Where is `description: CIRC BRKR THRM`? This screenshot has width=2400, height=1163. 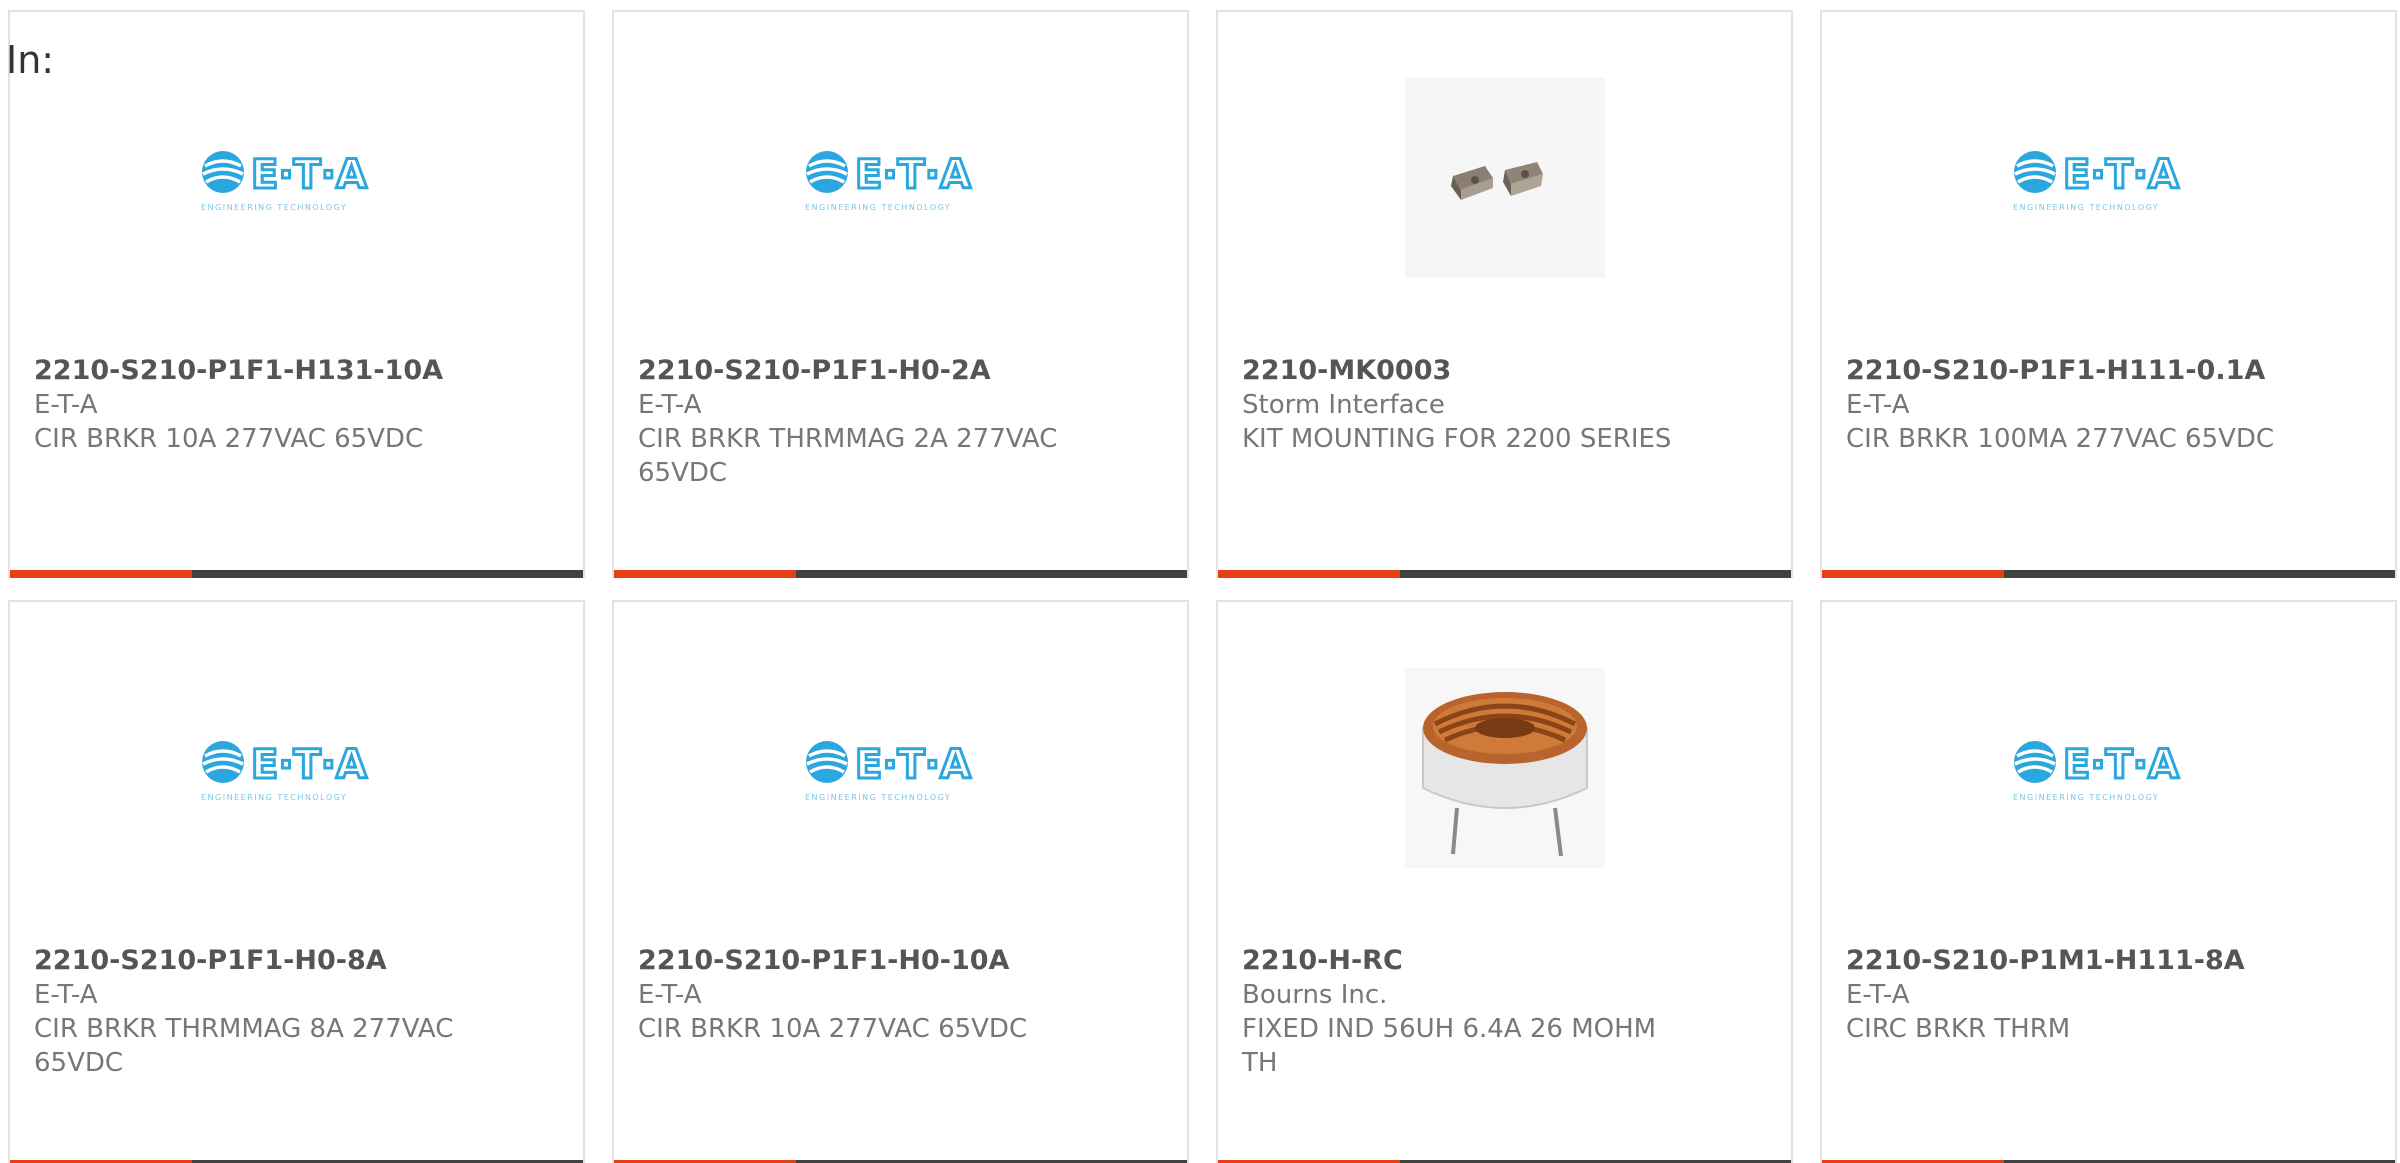 description: CIRC BRKR THRM is located at coordinates (1958, 1029).